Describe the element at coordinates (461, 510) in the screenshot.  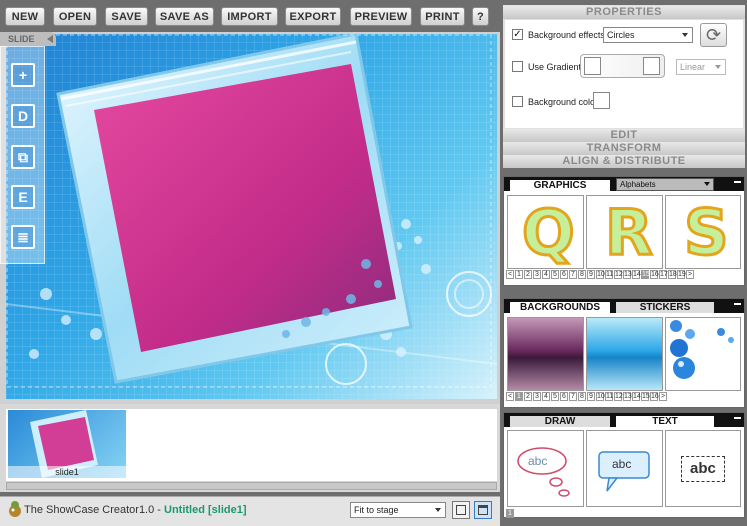
I see `single-view-button` at that location.